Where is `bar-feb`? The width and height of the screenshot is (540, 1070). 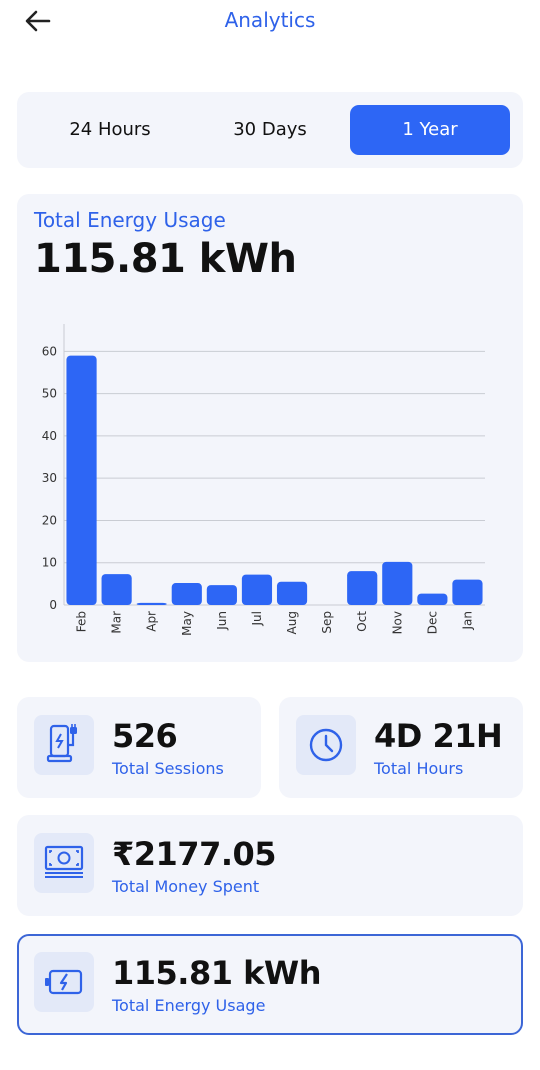
bar-feb is located at coordinates (81, 480).